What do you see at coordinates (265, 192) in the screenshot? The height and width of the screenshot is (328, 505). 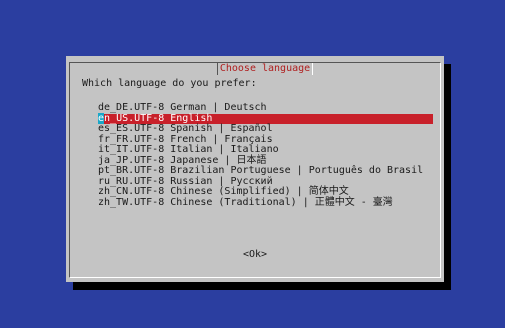 I see `language-option: zh_CN.UTF-8 Chinese (Simplified) | 简体中文` at bounding box center [265, 192].